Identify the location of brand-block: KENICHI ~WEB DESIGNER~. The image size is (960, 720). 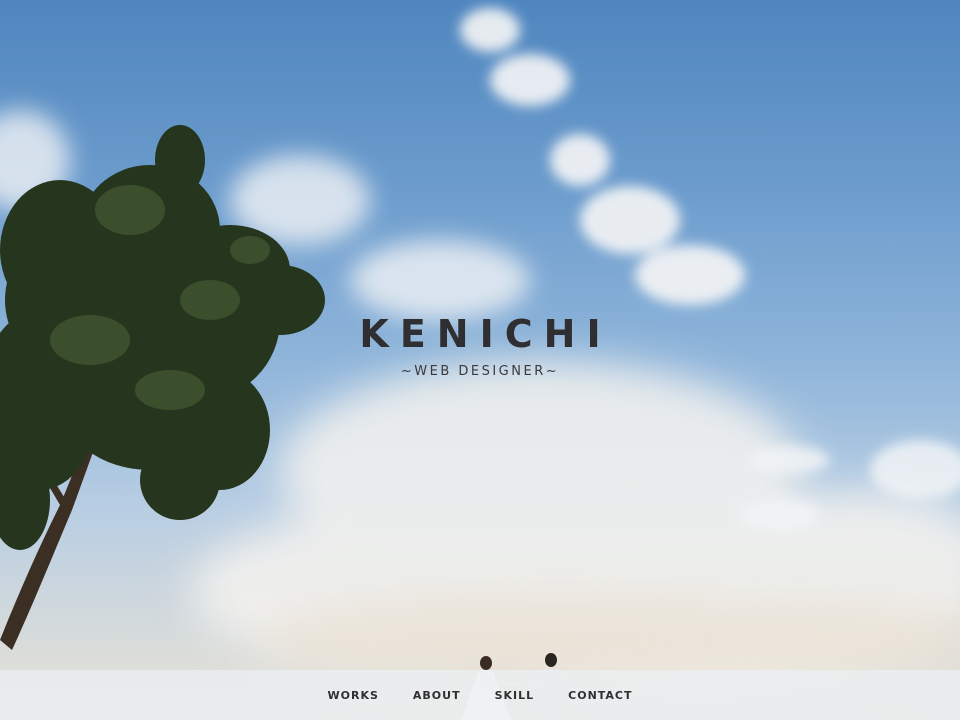
(480, 345).